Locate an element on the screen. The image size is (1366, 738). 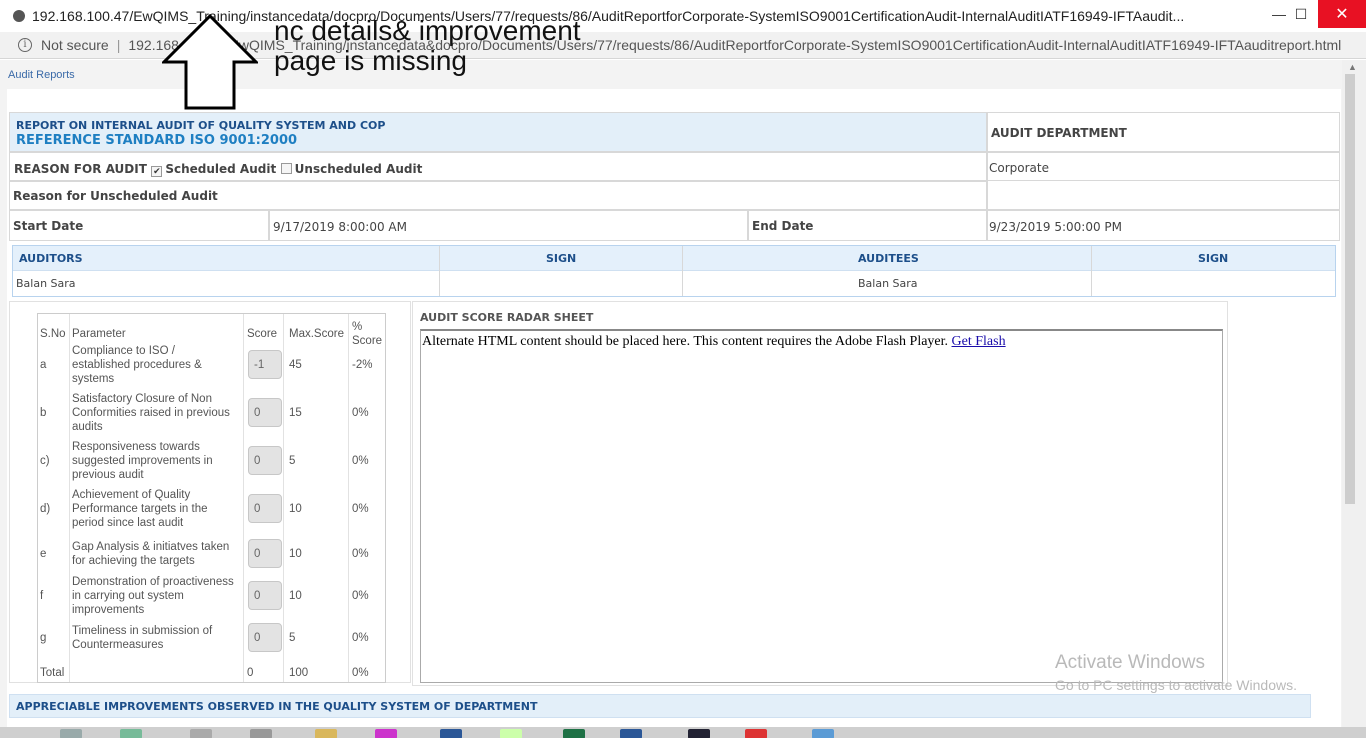
auditee-name: Balan Sara is located at coordinates (888, 283).